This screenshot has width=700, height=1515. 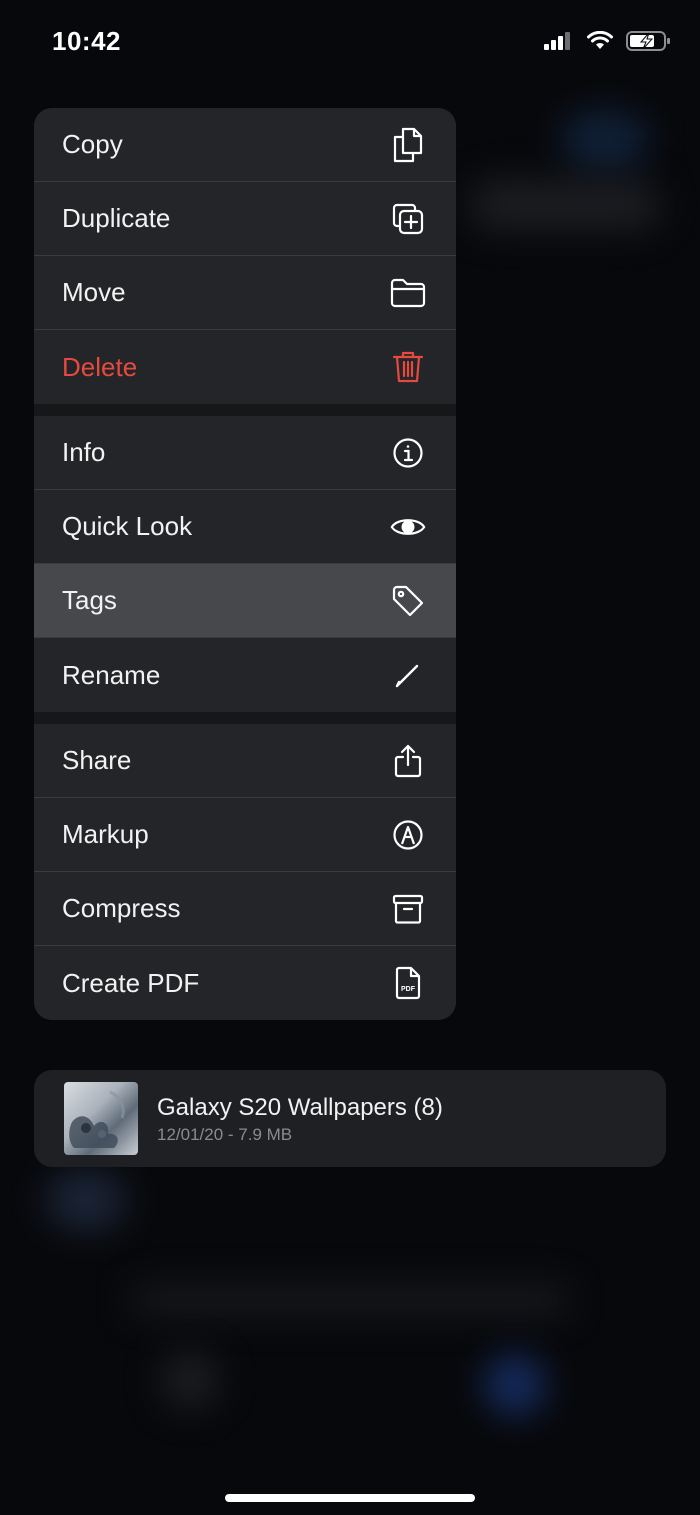 What do you see at coordinates (408, 453) in the screenshot?
I see `info-icon` at bounding box center [408, 453].